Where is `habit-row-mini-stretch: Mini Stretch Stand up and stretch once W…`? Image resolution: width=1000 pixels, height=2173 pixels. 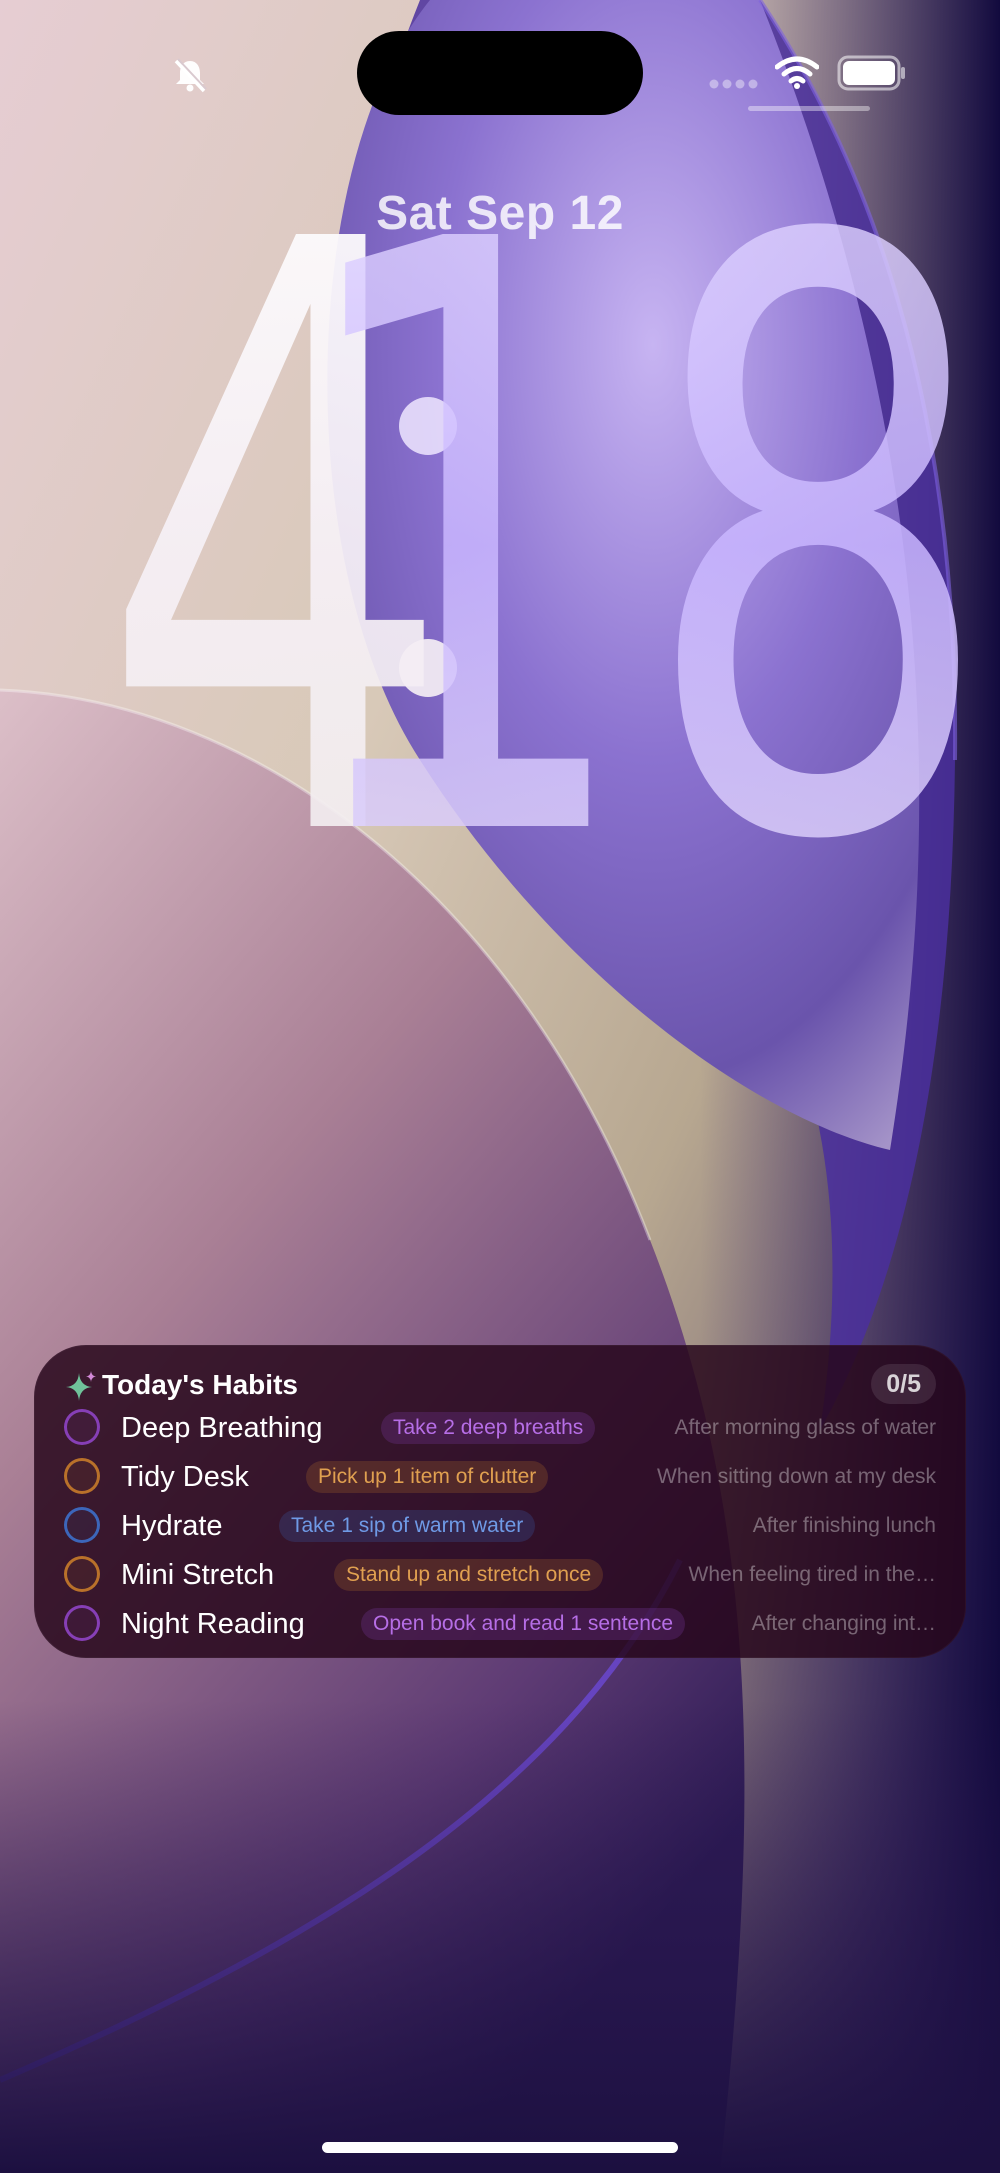 habit-row-mini-stretch: Mini Stretch Stand up and stretch once W… is located at coordinates (500, 1576).